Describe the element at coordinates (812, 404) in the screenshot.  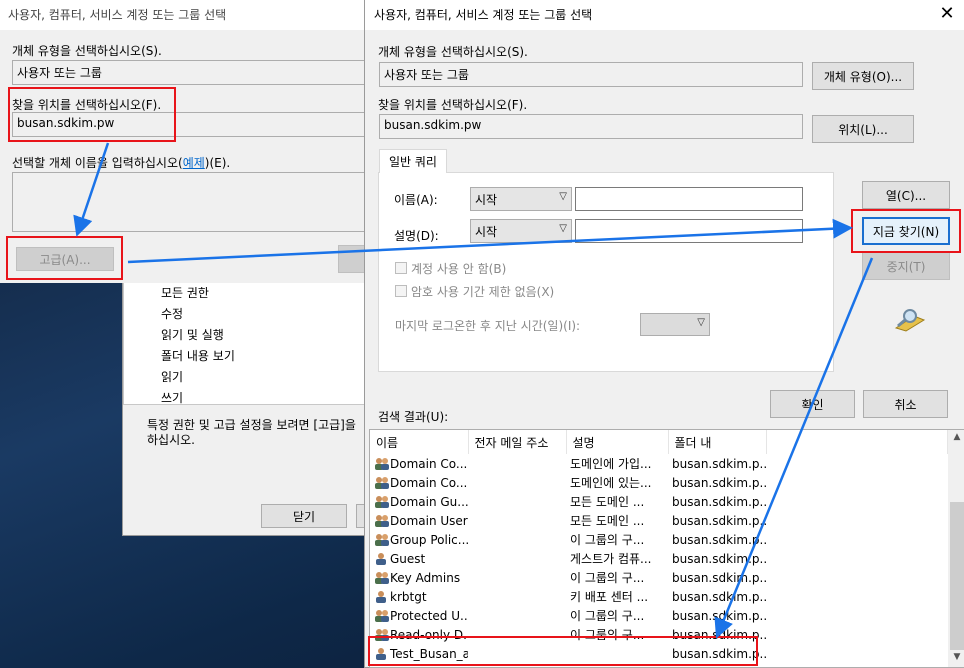
I see `ok-button: 확인` at that location.